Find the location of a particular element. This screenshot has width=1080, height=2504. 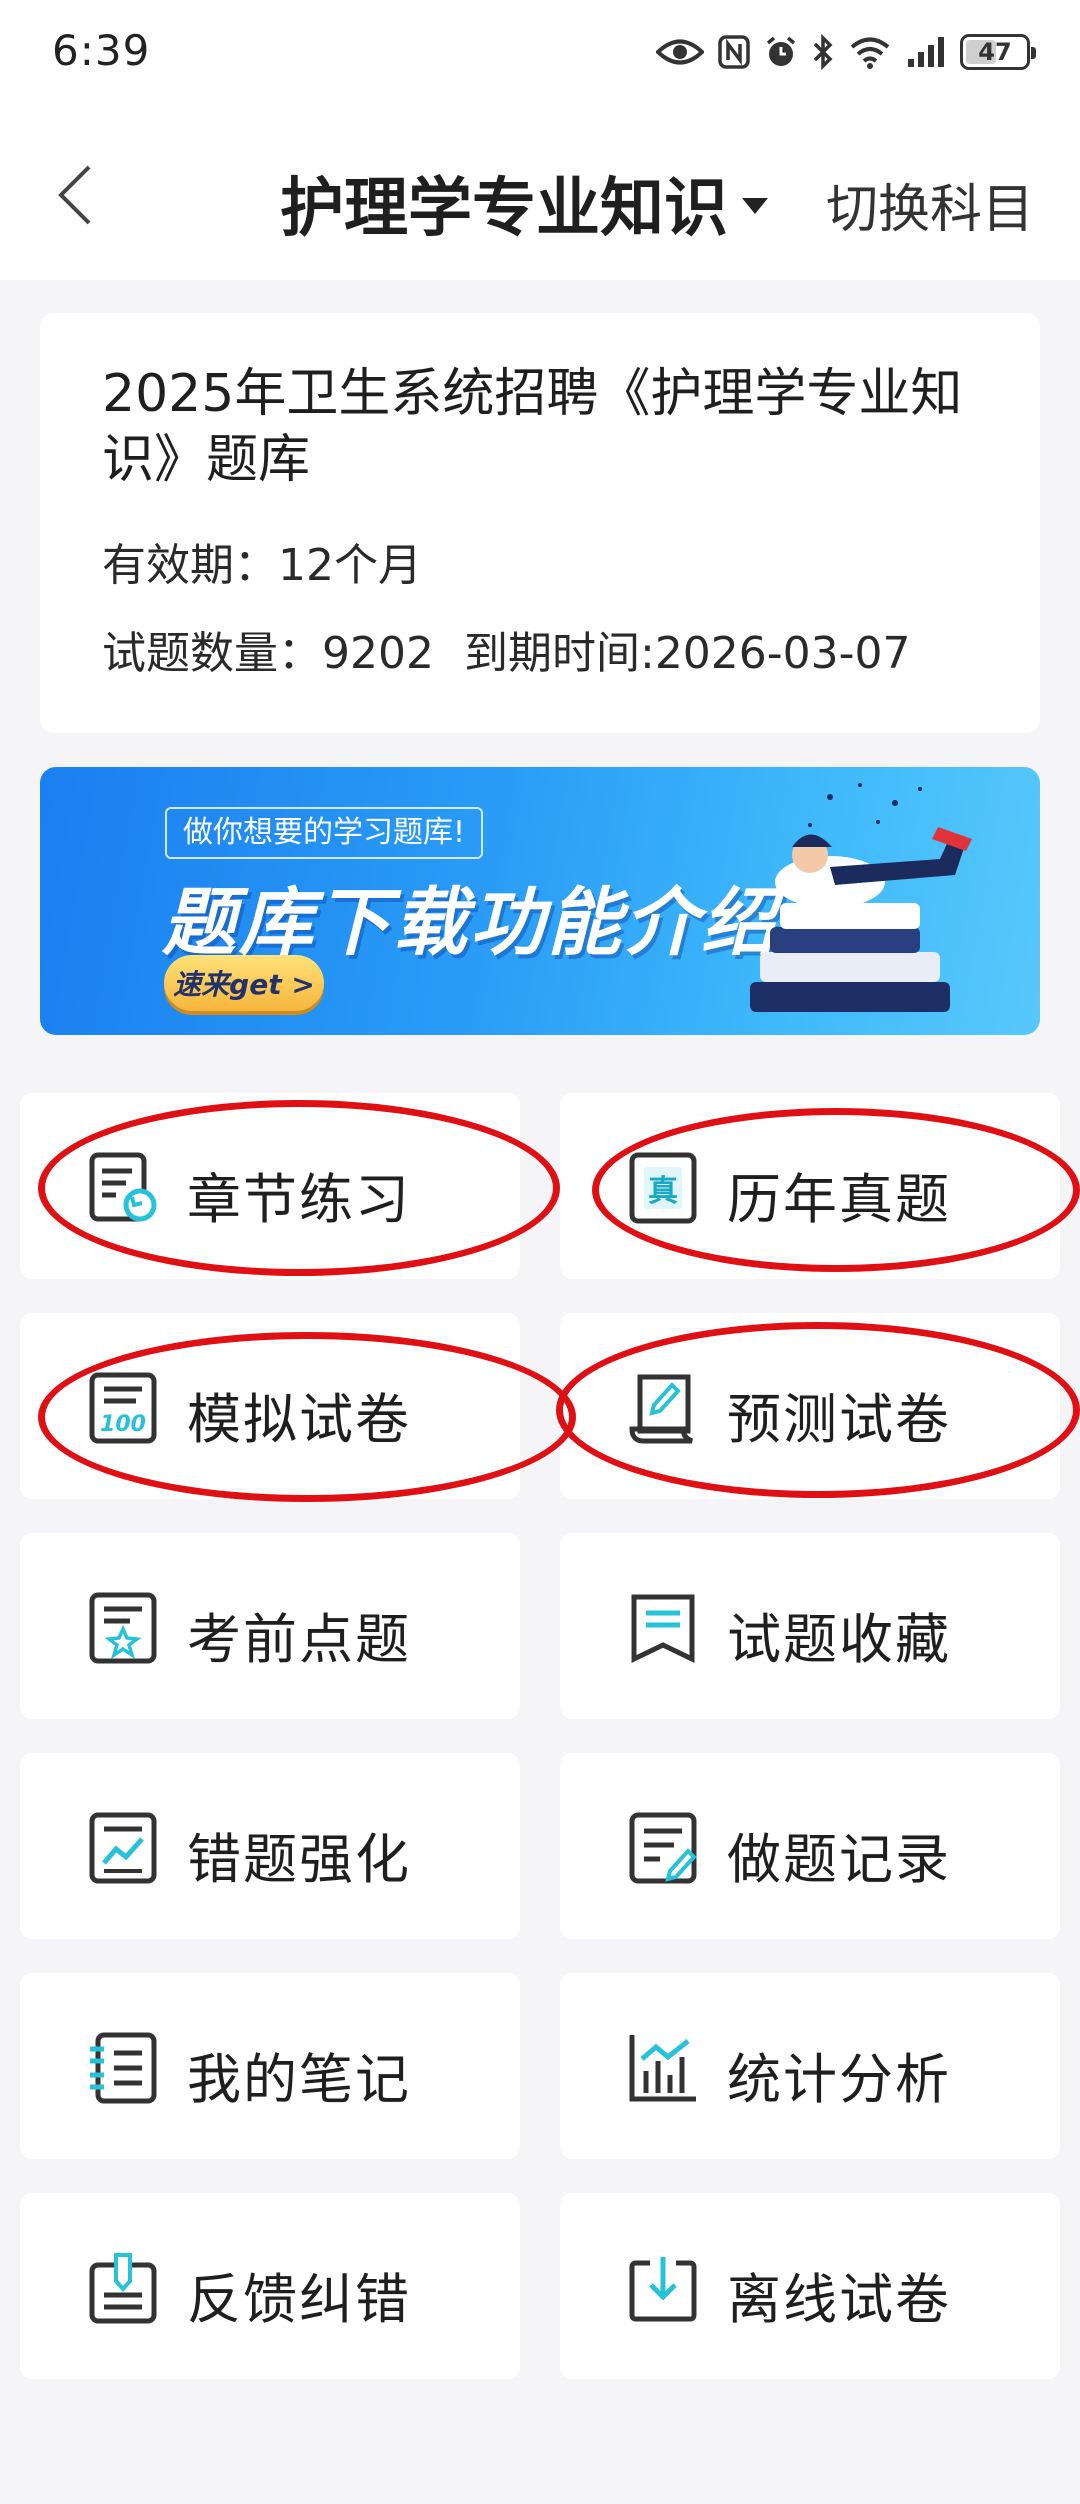

forecast-exam-icon is located at coordinates (661, 1409).